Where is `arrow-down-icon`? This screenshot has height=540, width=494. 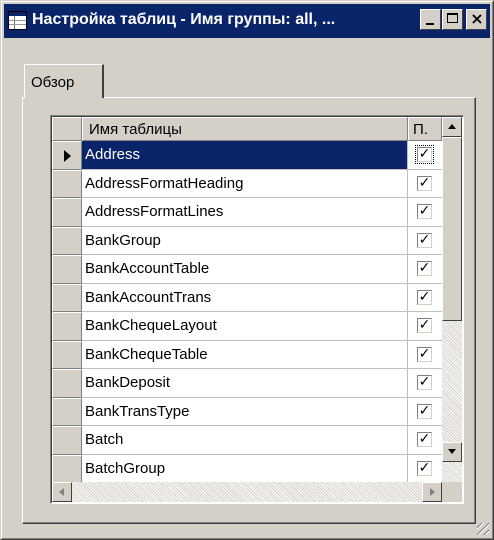 arrow-down-icon is located at coordinates (452, 451).